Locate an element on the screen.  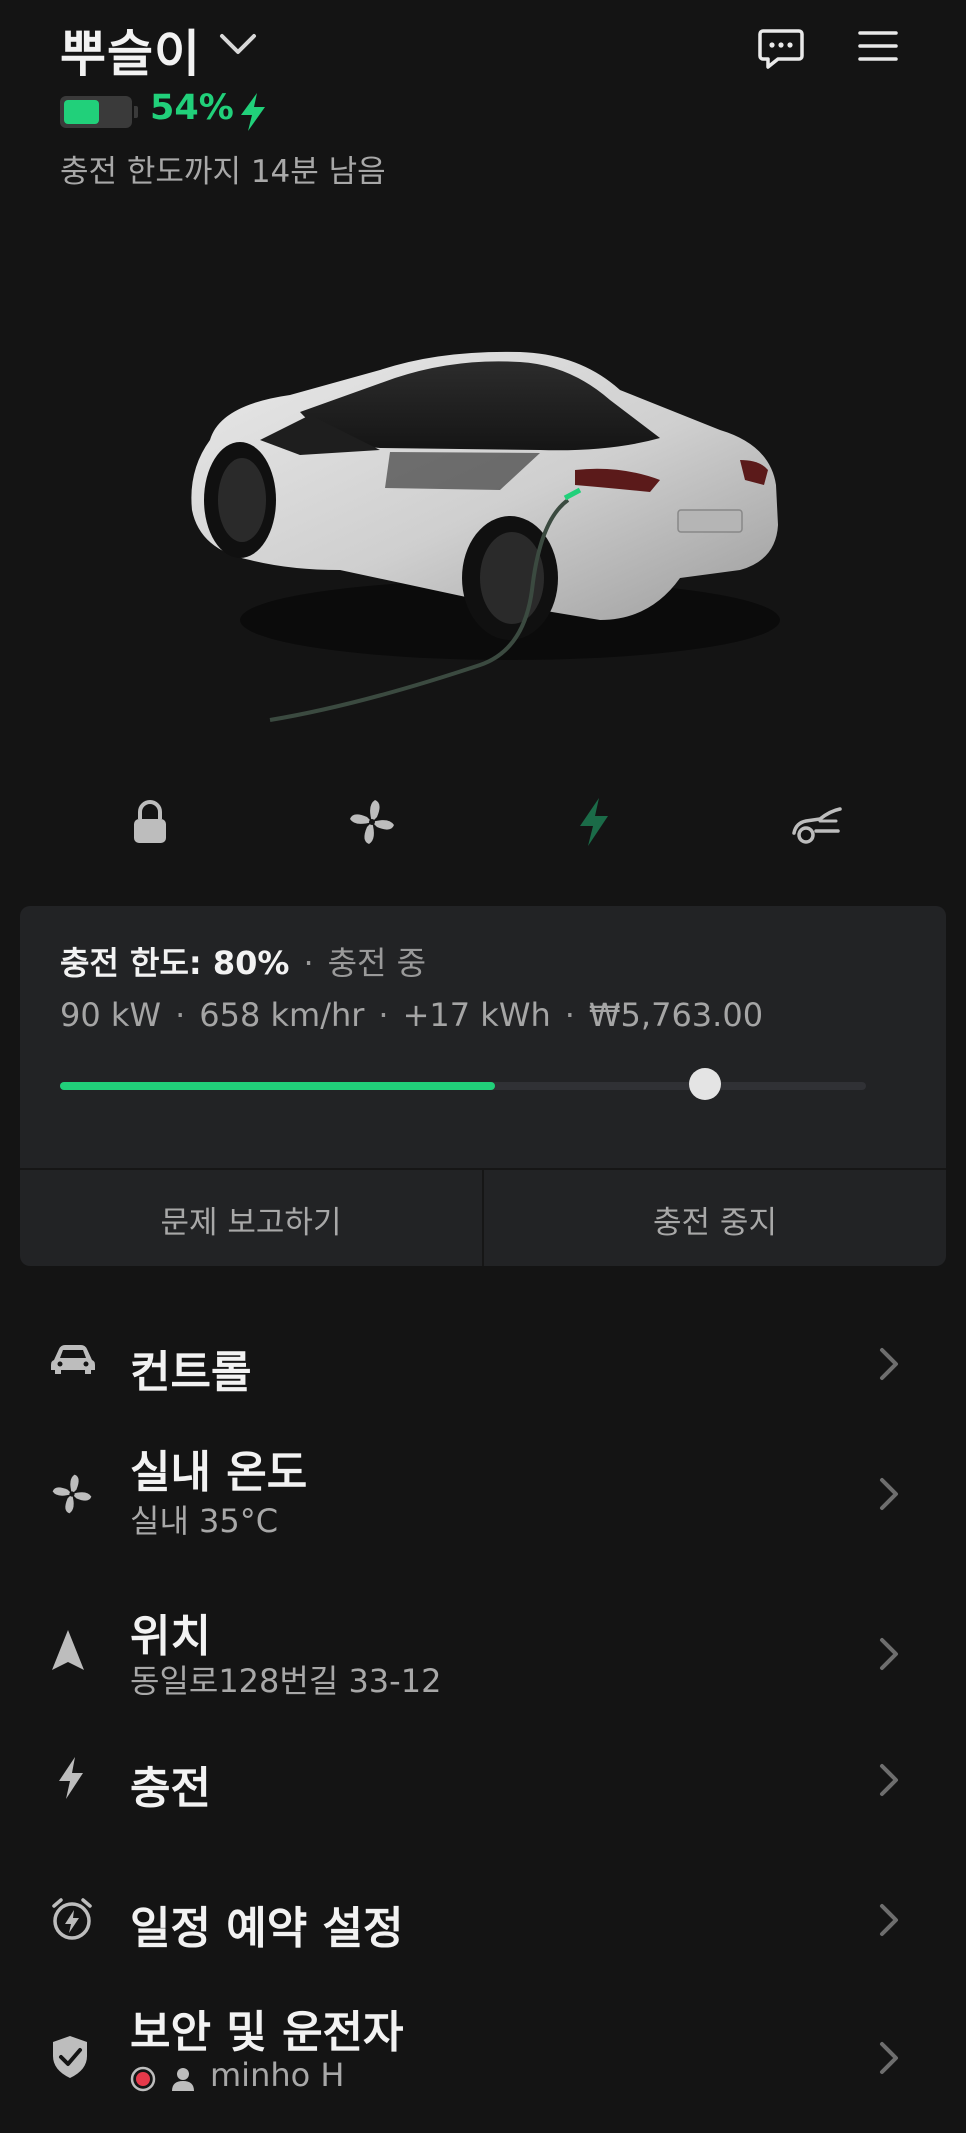
climate-subtitle: 실내 35°C is located at coordinates (204, 1521).